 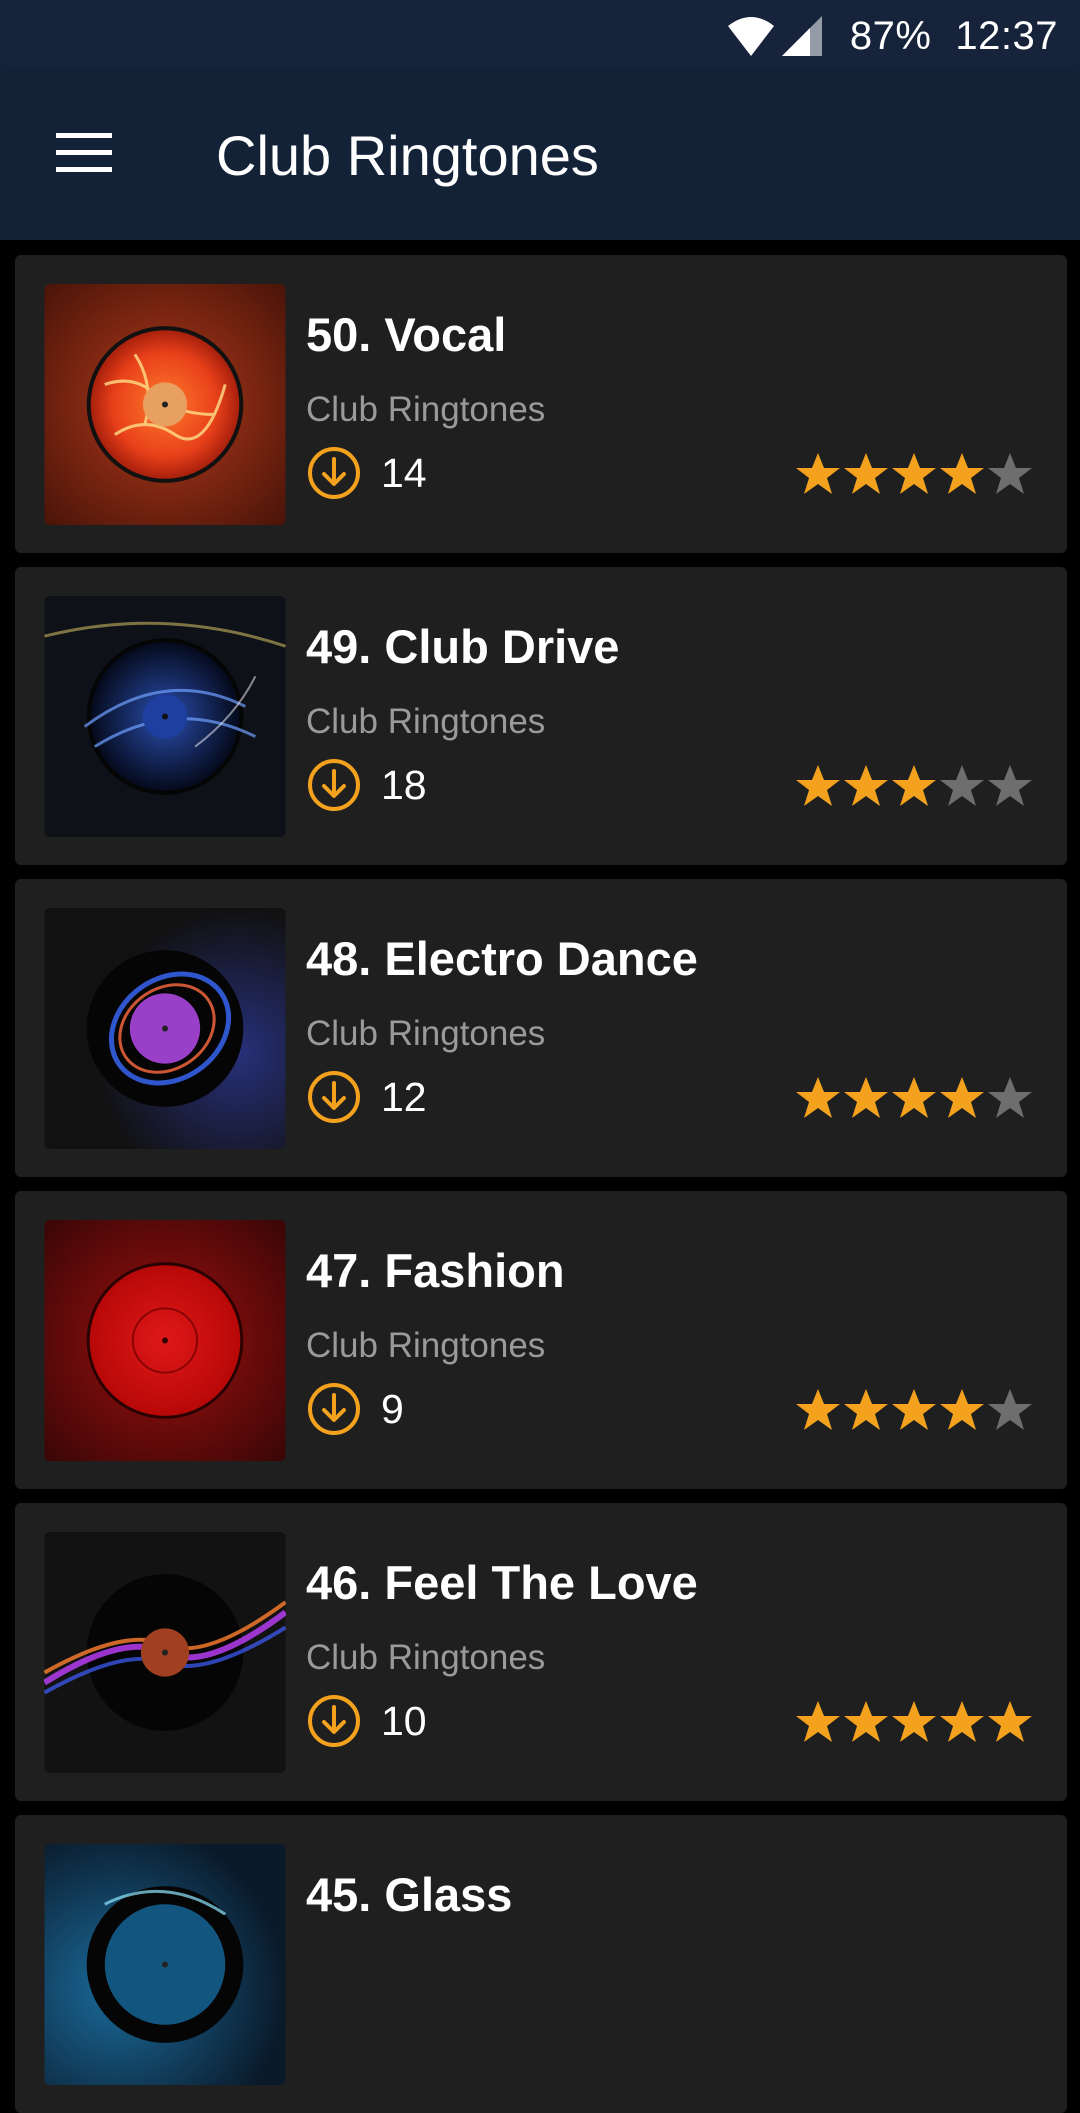 I want to click on download-count: 18, so click(x=404, y=785).